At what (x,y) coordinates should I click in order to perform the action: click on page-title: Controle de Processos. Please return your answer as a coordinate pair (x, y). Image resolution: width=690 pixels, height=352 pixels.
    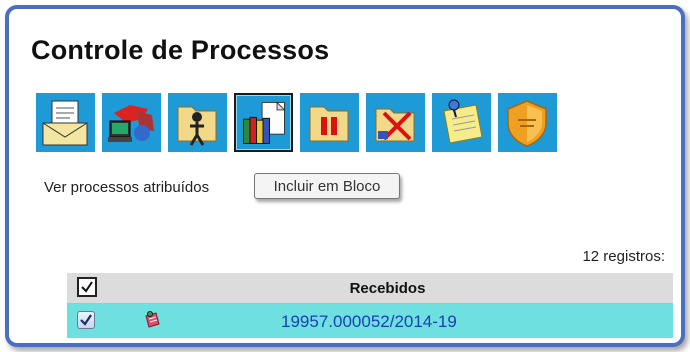
    Looking at the image, I should click on (180, 50).